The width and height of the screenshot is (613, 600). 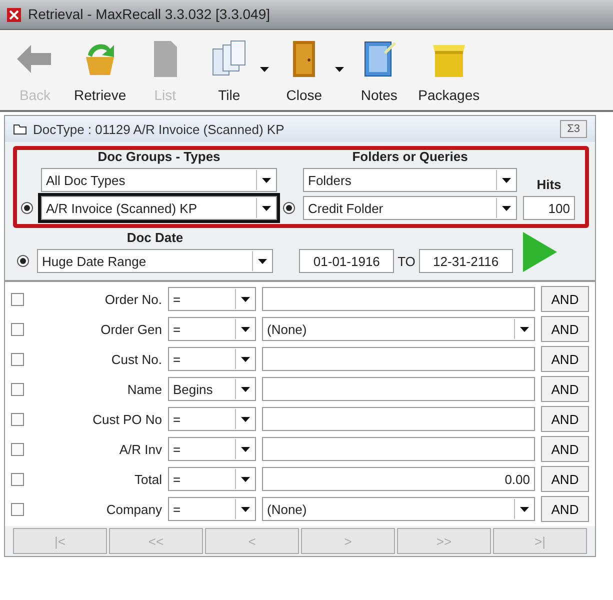 I want to click on operator-dropdown: Begins, so click(x=212, y=389).